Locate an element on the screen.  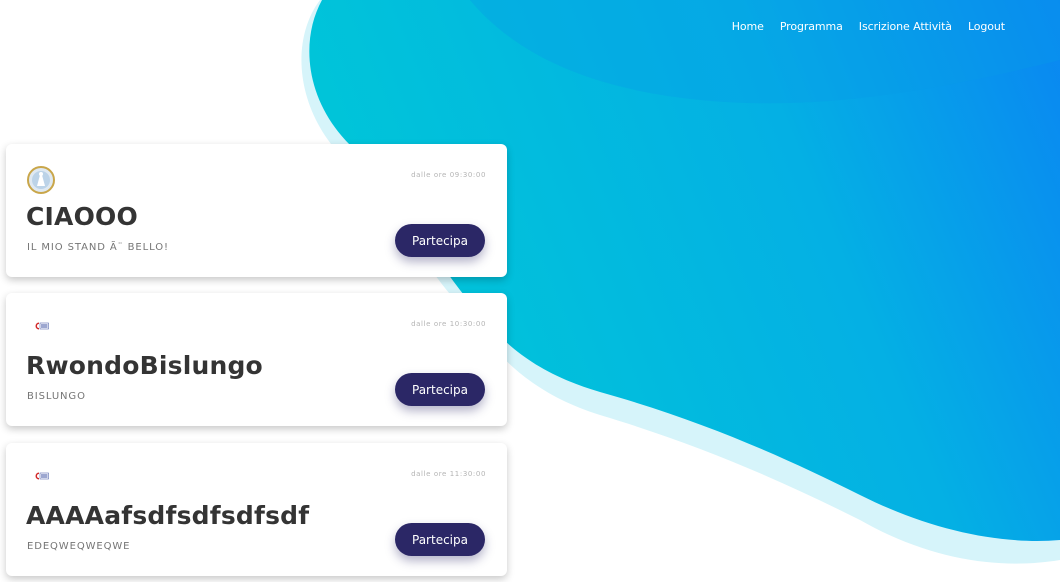
card-title: RwondoBislungo is located at coordinates (144, 365).